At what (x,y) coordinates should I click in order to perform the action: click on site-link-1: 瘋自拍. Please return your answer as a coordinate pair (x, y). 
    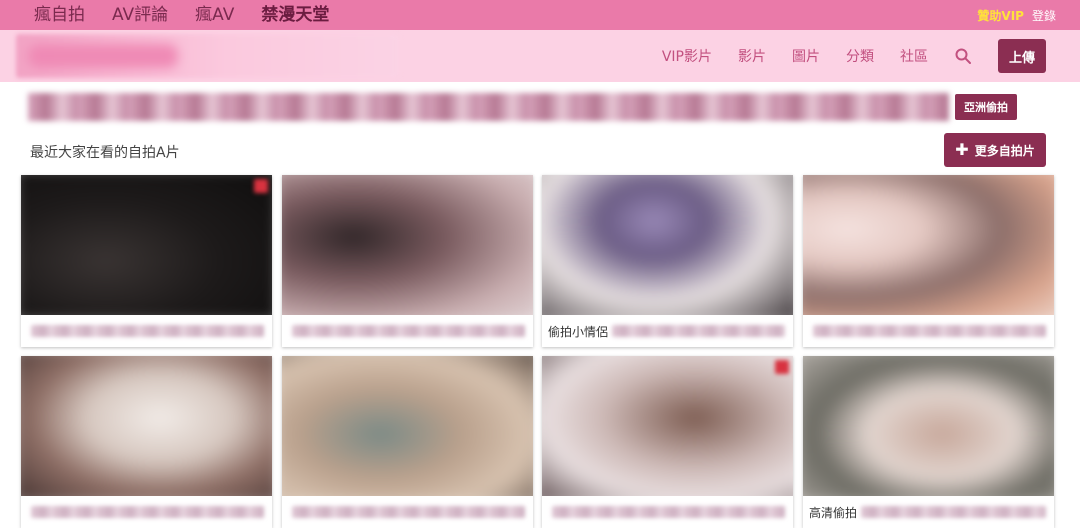
    Looking at the image, I should click on (59, 15).